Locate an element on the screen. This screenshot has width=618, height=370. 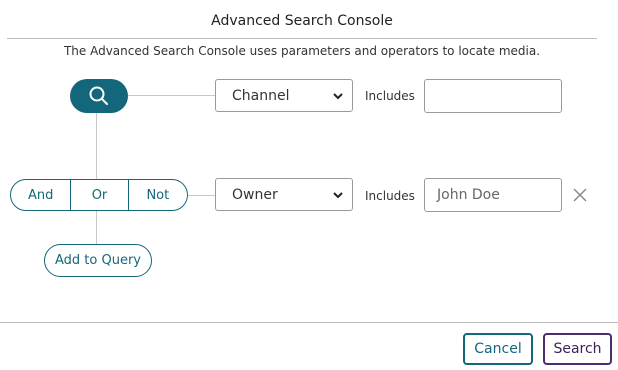
search-button: Search is located at coordinates (577, 349).